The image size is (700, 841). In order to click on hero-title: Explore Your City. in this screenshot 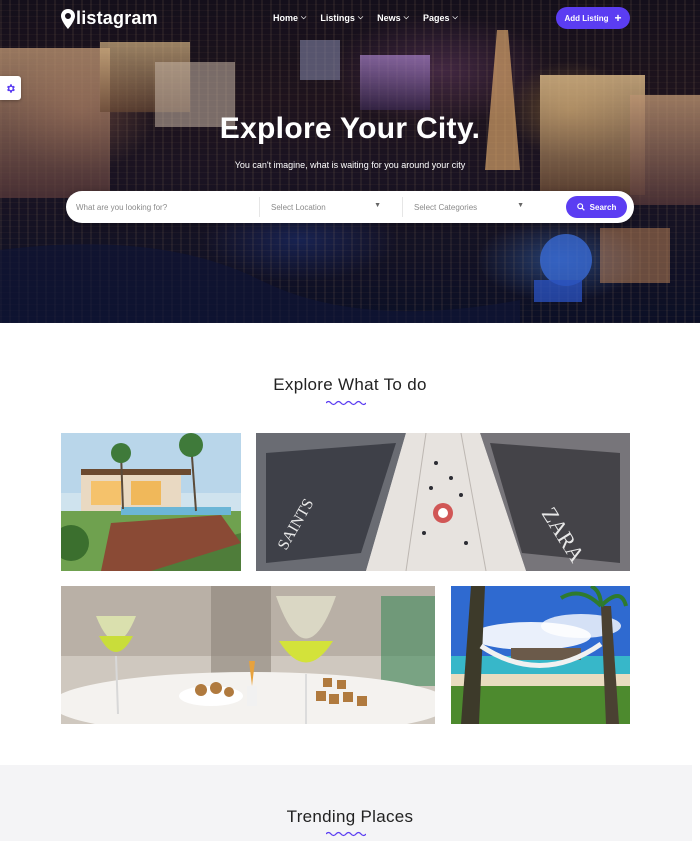, I will do `click(350, 128)`.